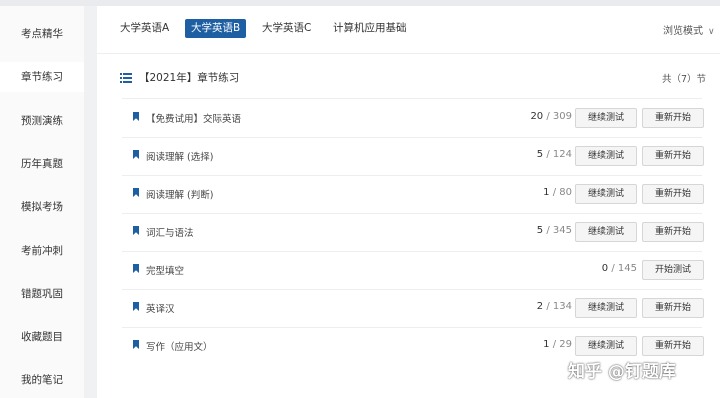 Image resolution: width=720 pixels, height=398 pixels. Describe the element at coordinates (684, 79) in the screenshot. I see `section-count: 共（7）节` at that location.